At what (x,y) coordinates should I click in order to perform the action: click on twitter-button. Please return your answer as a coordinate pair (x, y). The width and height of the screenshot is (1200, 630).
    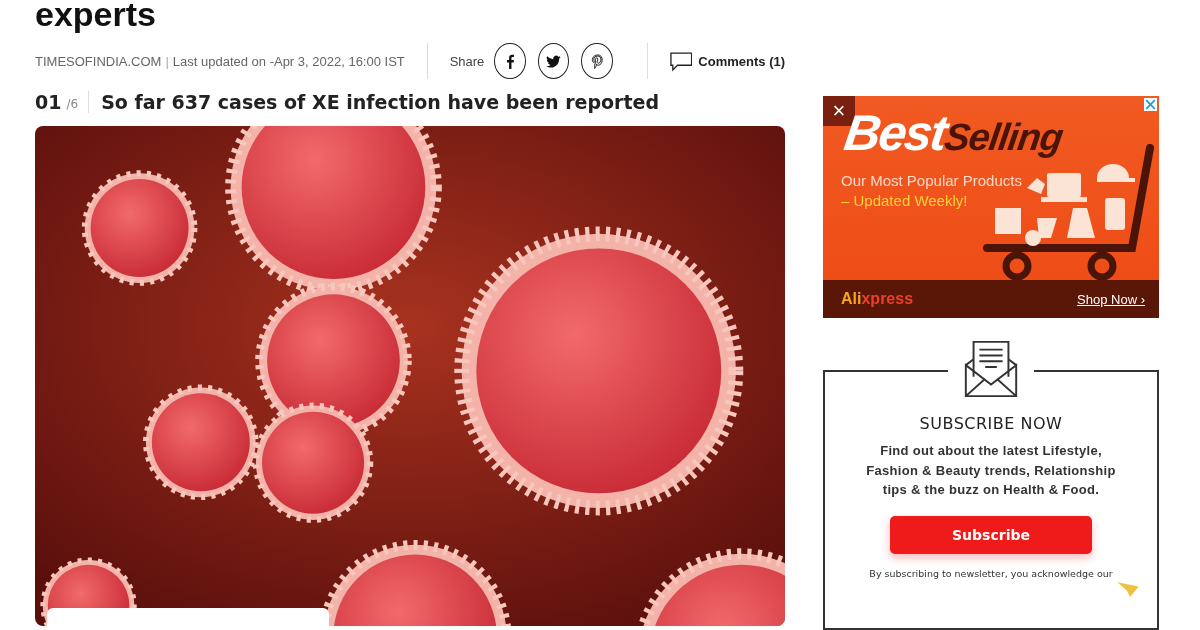
    Looking at the image, I should click on (553, 61).